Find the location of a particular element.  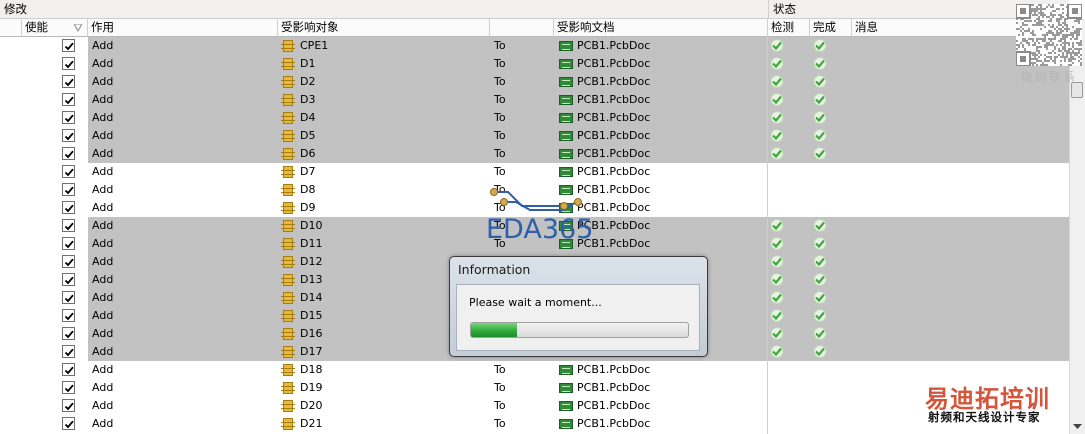

affected-object-cell: D5 is located at coordinates (308, 135).